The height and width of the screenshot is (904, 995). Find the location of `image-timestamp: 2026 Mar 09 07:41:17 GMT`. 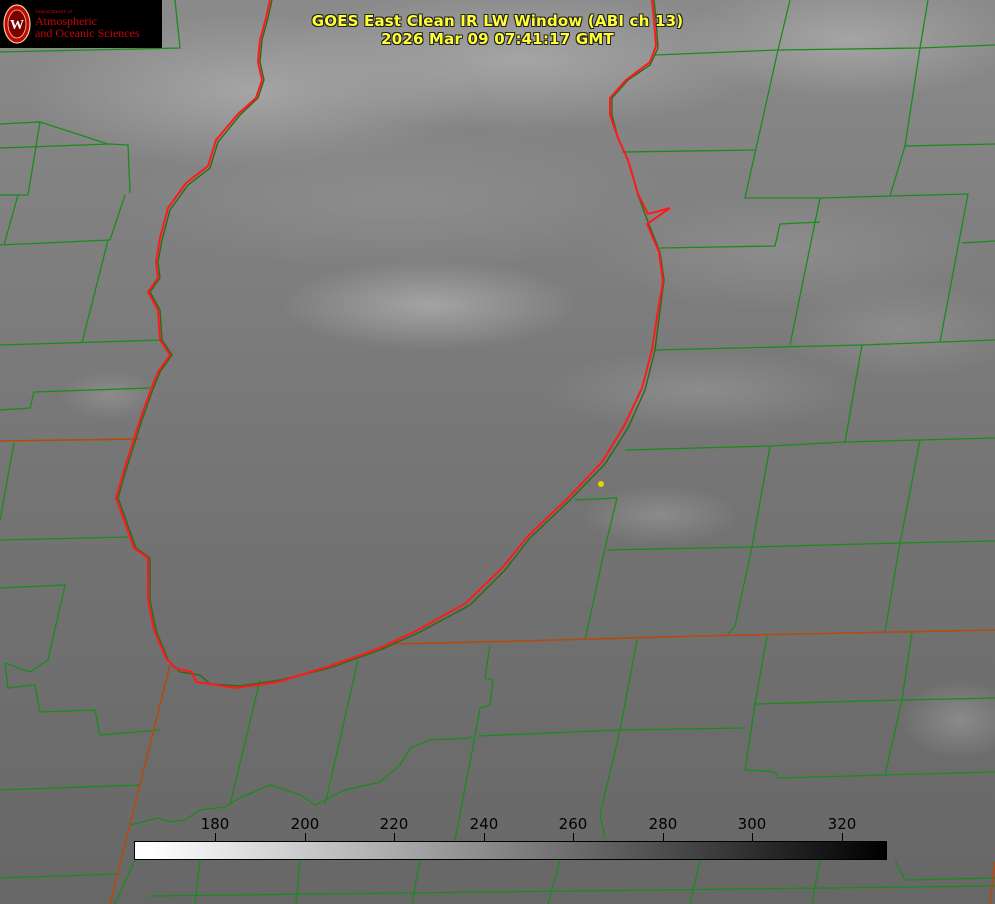

image-timestamp: 2026 Mar 09 07:41:17 GMT is located at coordinates (497, 39).